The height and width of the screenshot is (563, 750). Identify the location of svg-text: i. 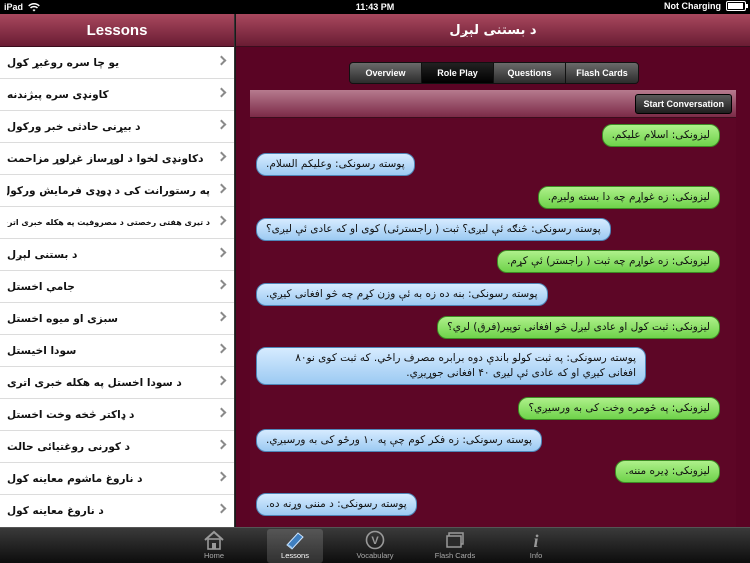
(535, 540).